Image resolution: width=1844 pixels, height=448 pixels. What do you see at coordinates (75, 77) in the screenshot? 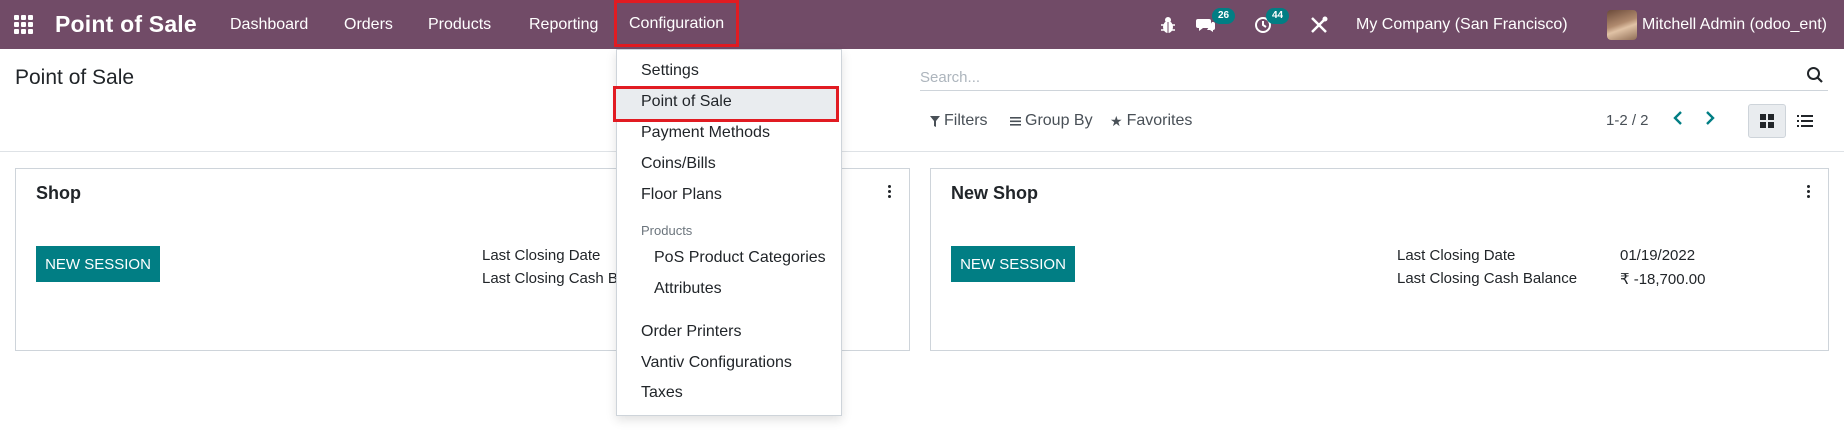
I see `page-title: Point of Sale` at bounding box center [75, 77].